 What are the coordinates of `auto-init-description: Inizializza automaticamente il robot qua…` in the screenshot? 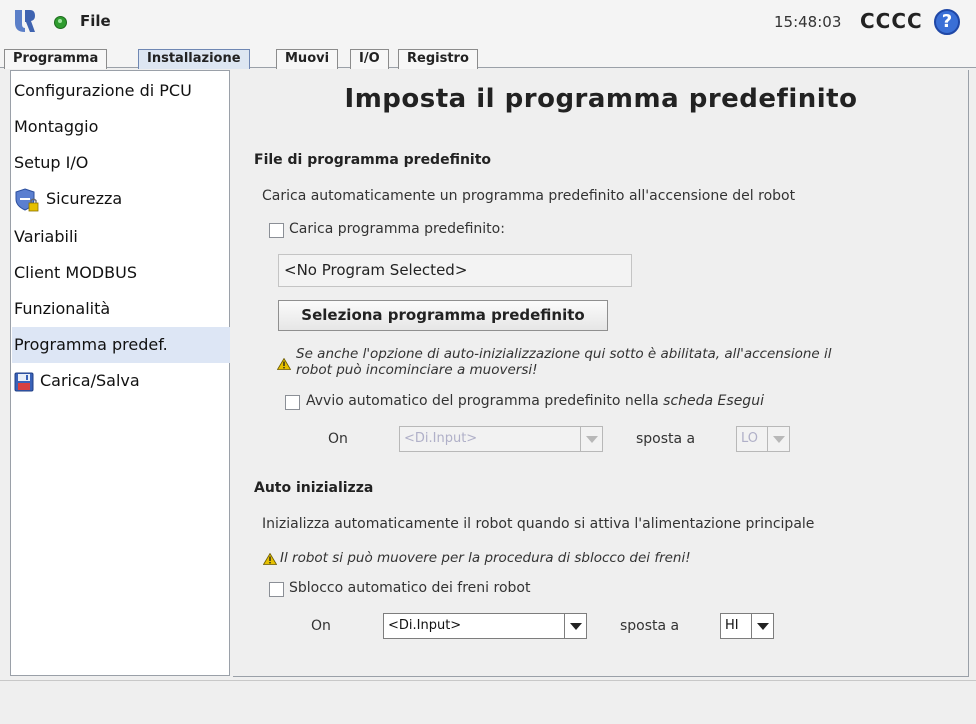 It's located at (538, 524).